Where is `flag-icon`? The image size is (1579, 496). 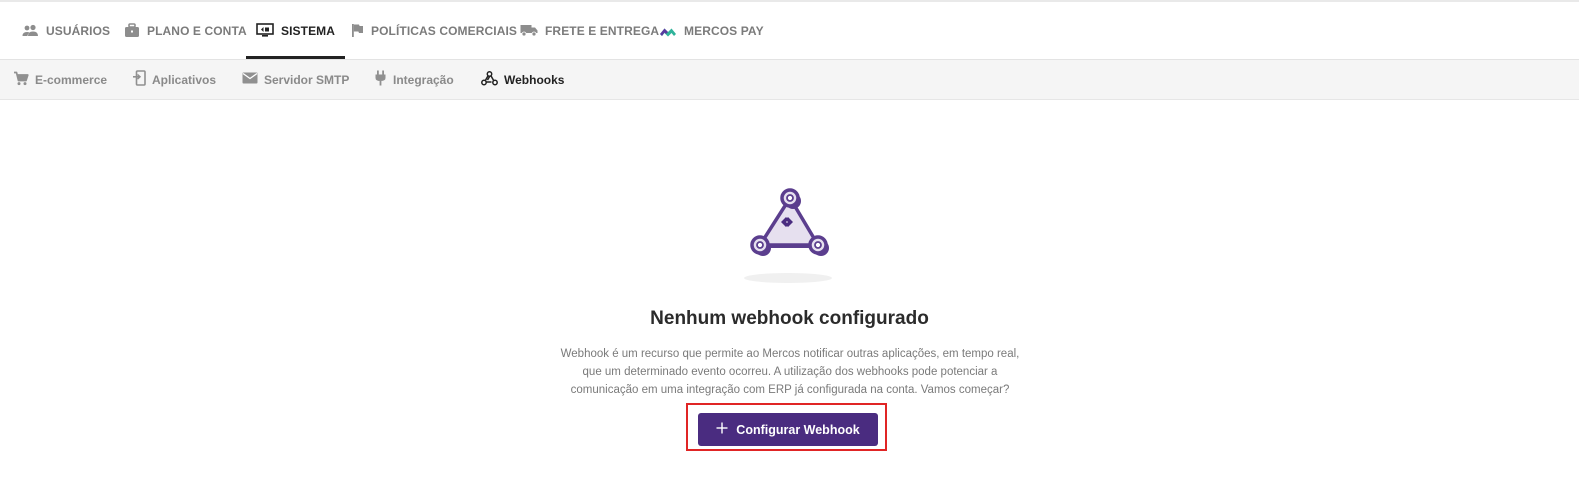
flag-icon is located at coordinates (357, 30).